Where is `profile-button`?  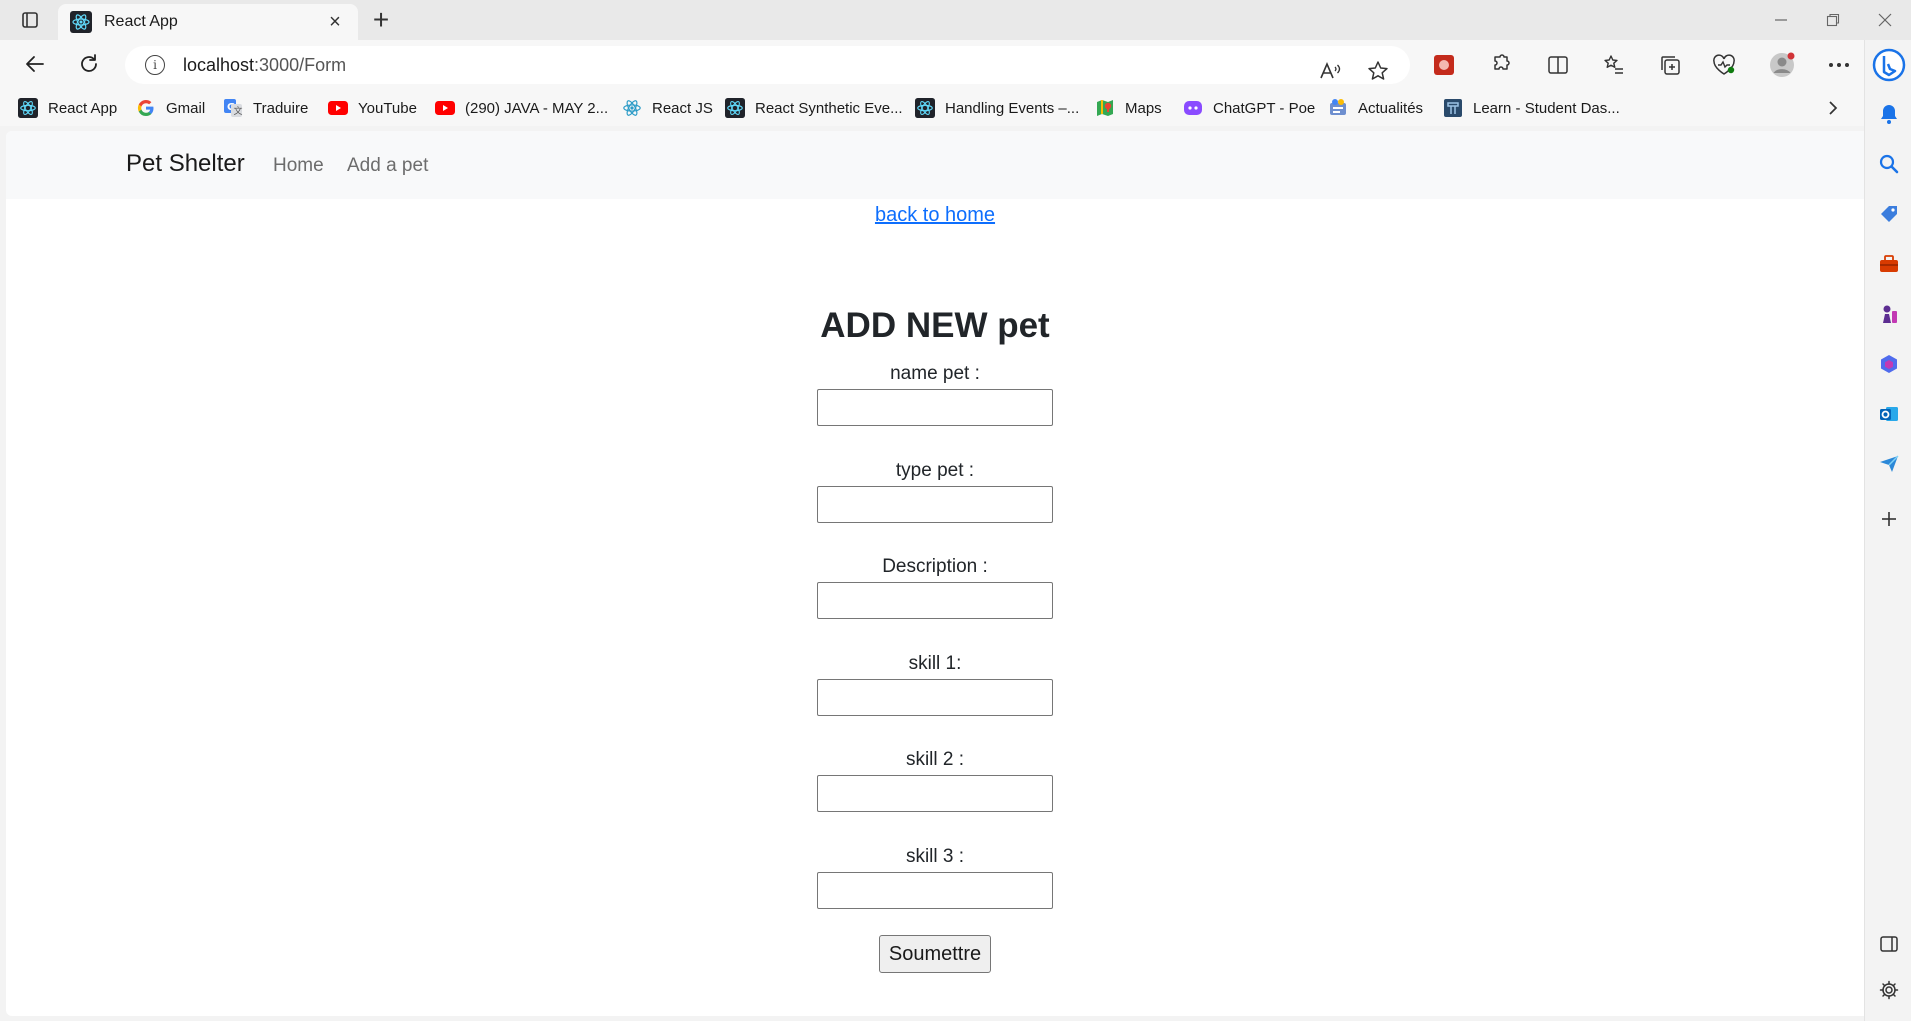
profile-button is located at coordinates (1782, 65).